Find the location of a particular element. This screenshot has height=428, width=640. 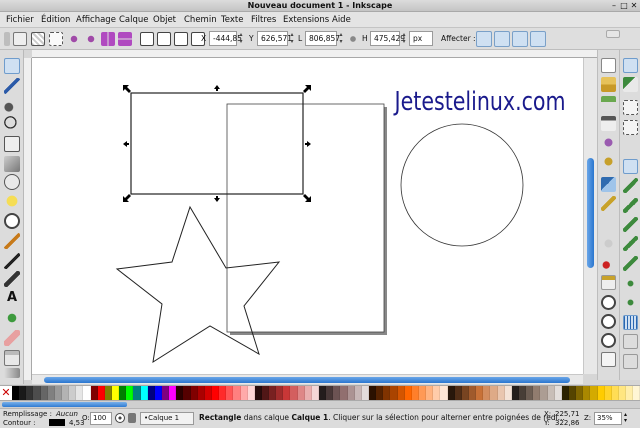

width-spinner: ▴ ▾ is located at coordinates (341, 38).